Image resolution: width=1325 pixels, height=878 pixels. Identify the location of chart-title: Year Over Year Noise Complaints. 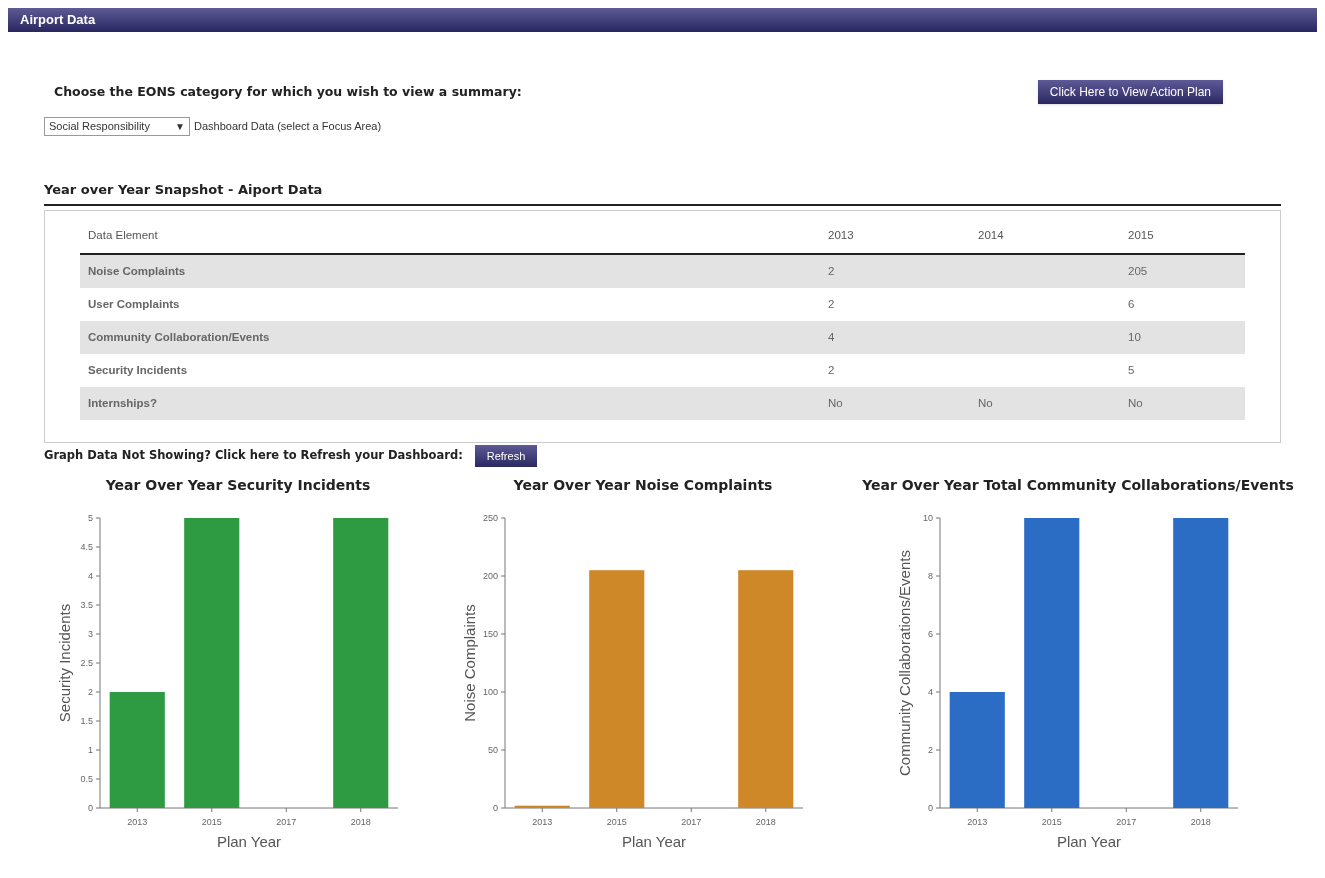
(643, 485).